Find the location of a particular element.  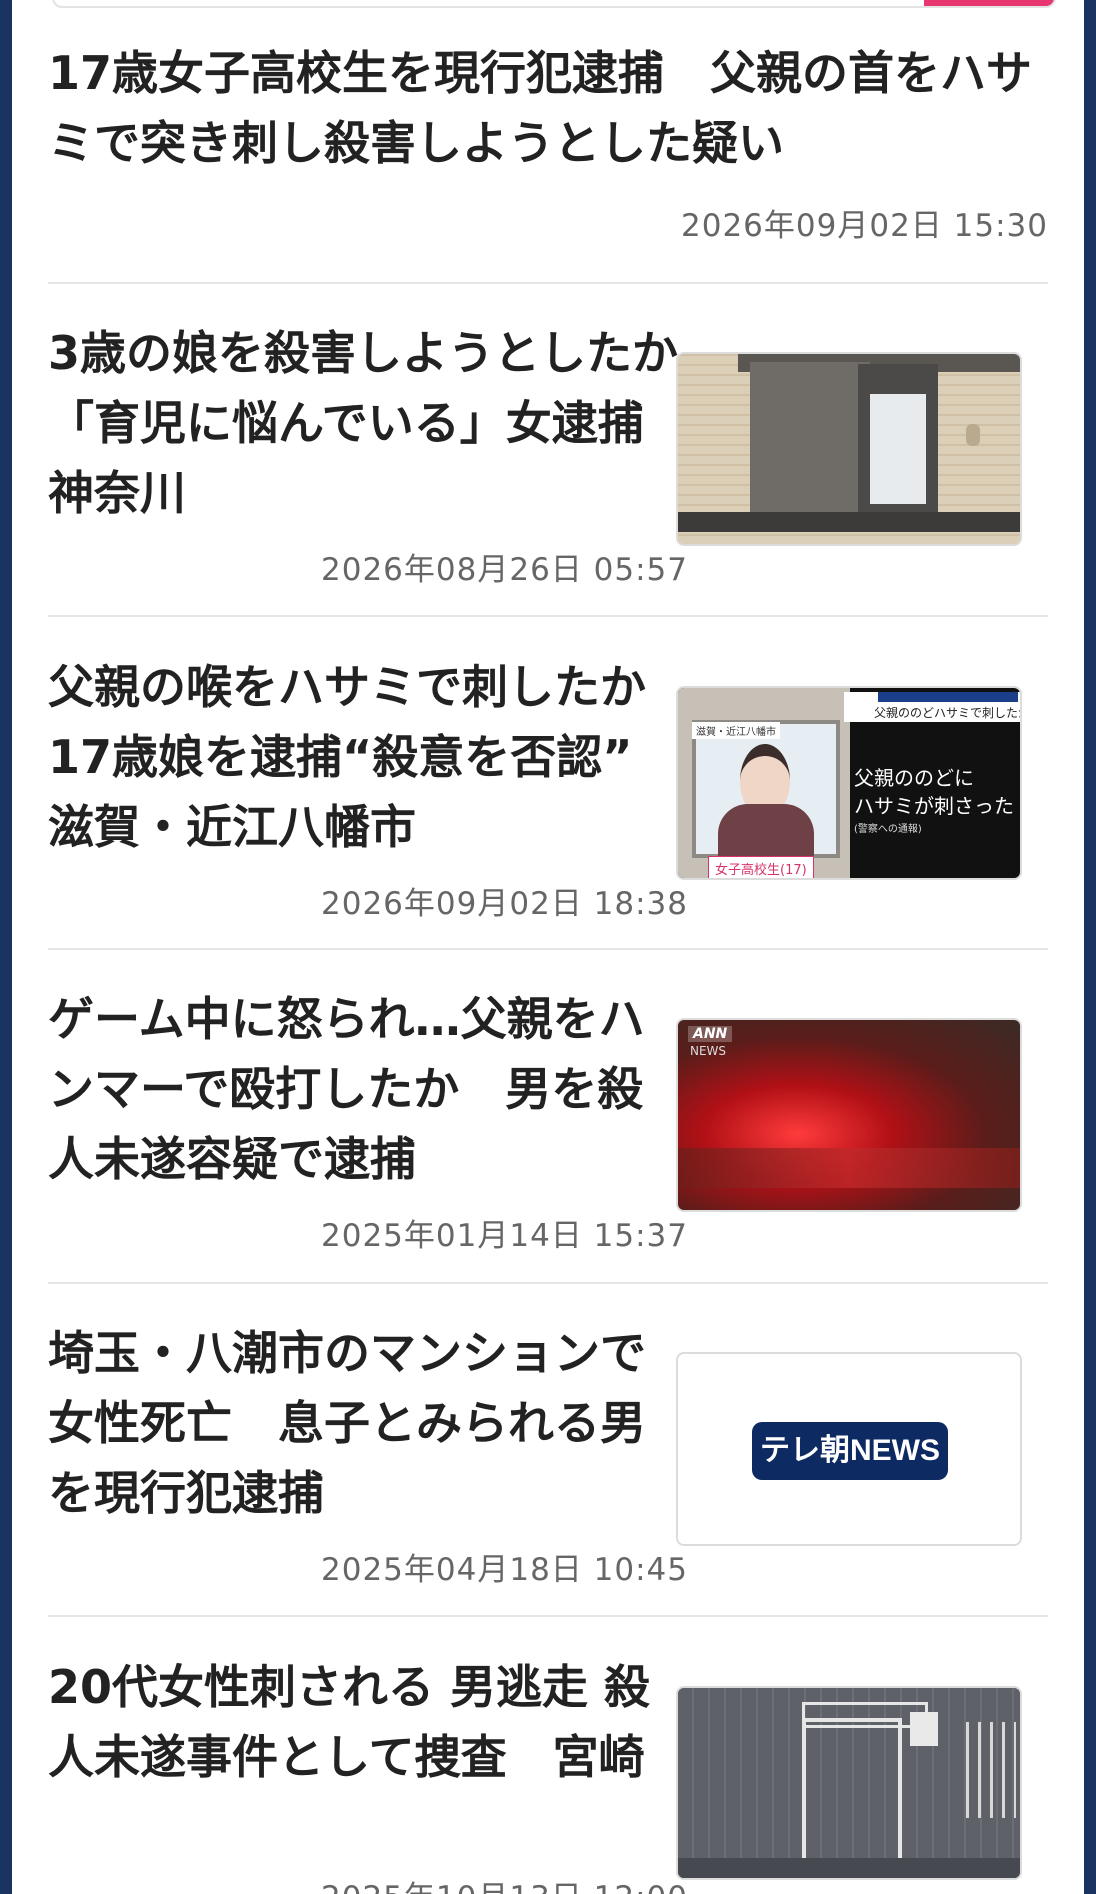

ann-logo: ANN is located at coordinates (710, 1034).